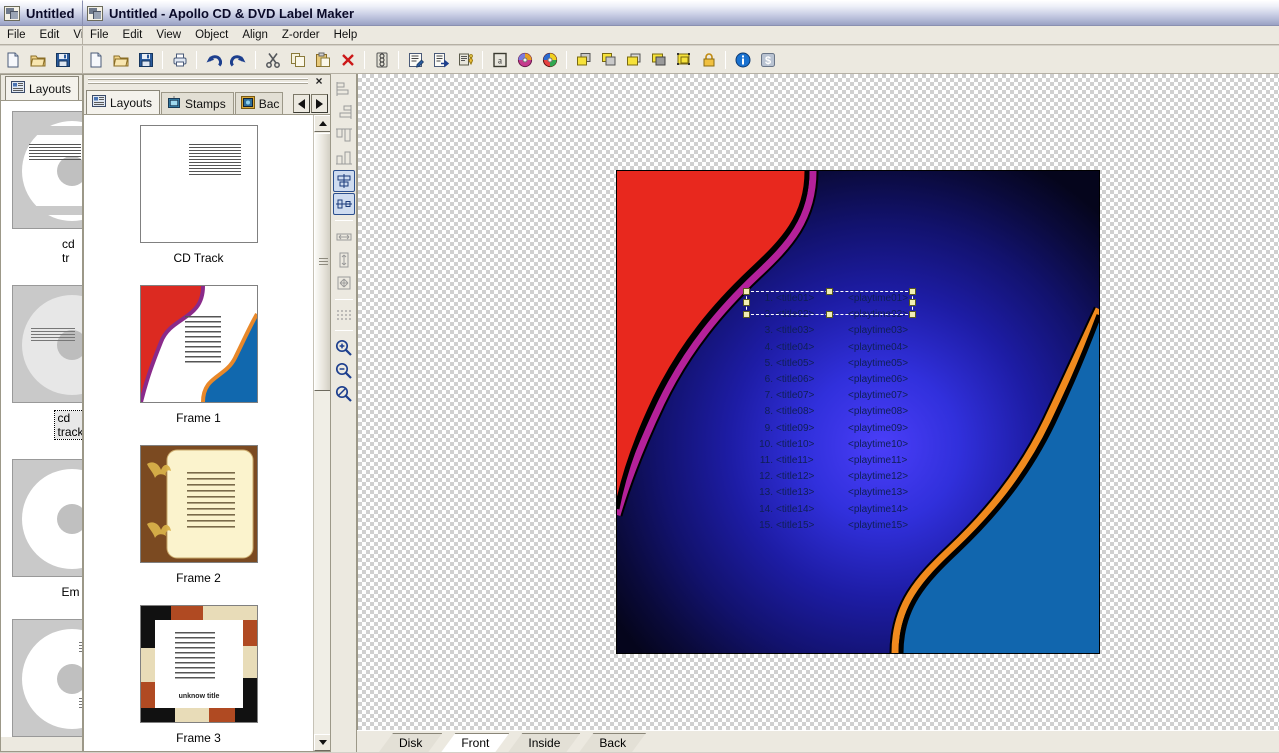 The image size is (1279, 753). I want to click on align-top-icon, so click(344, 135).